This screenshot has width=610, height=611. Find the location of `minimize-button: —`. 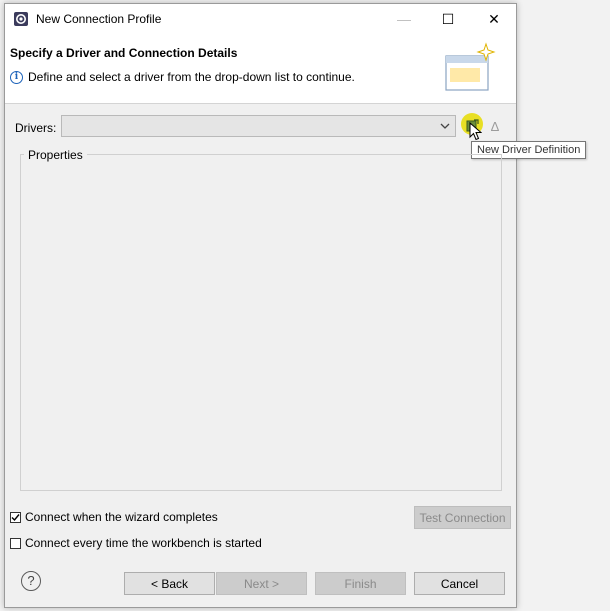

minimize-button: — is located at coordinates (404, 19).